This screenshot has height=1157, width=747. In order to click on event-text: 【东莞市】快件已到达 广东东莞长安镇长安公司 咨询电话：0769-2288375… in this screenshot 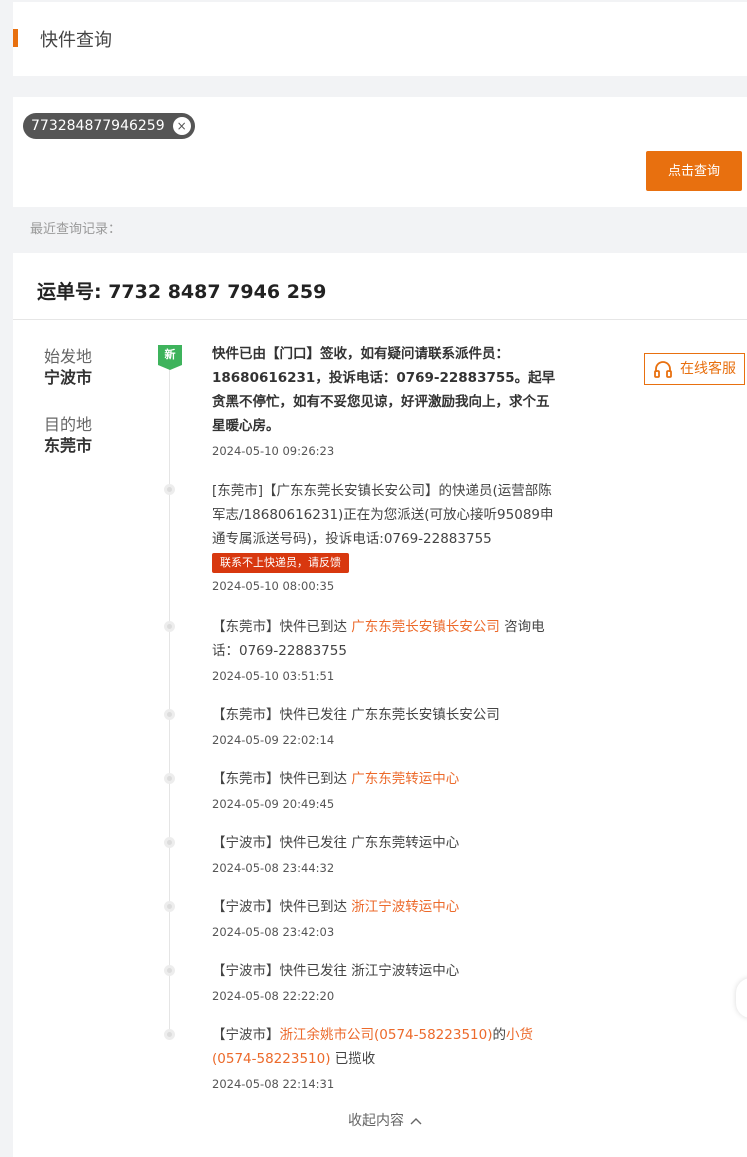, I will do `click(378, 639)`.